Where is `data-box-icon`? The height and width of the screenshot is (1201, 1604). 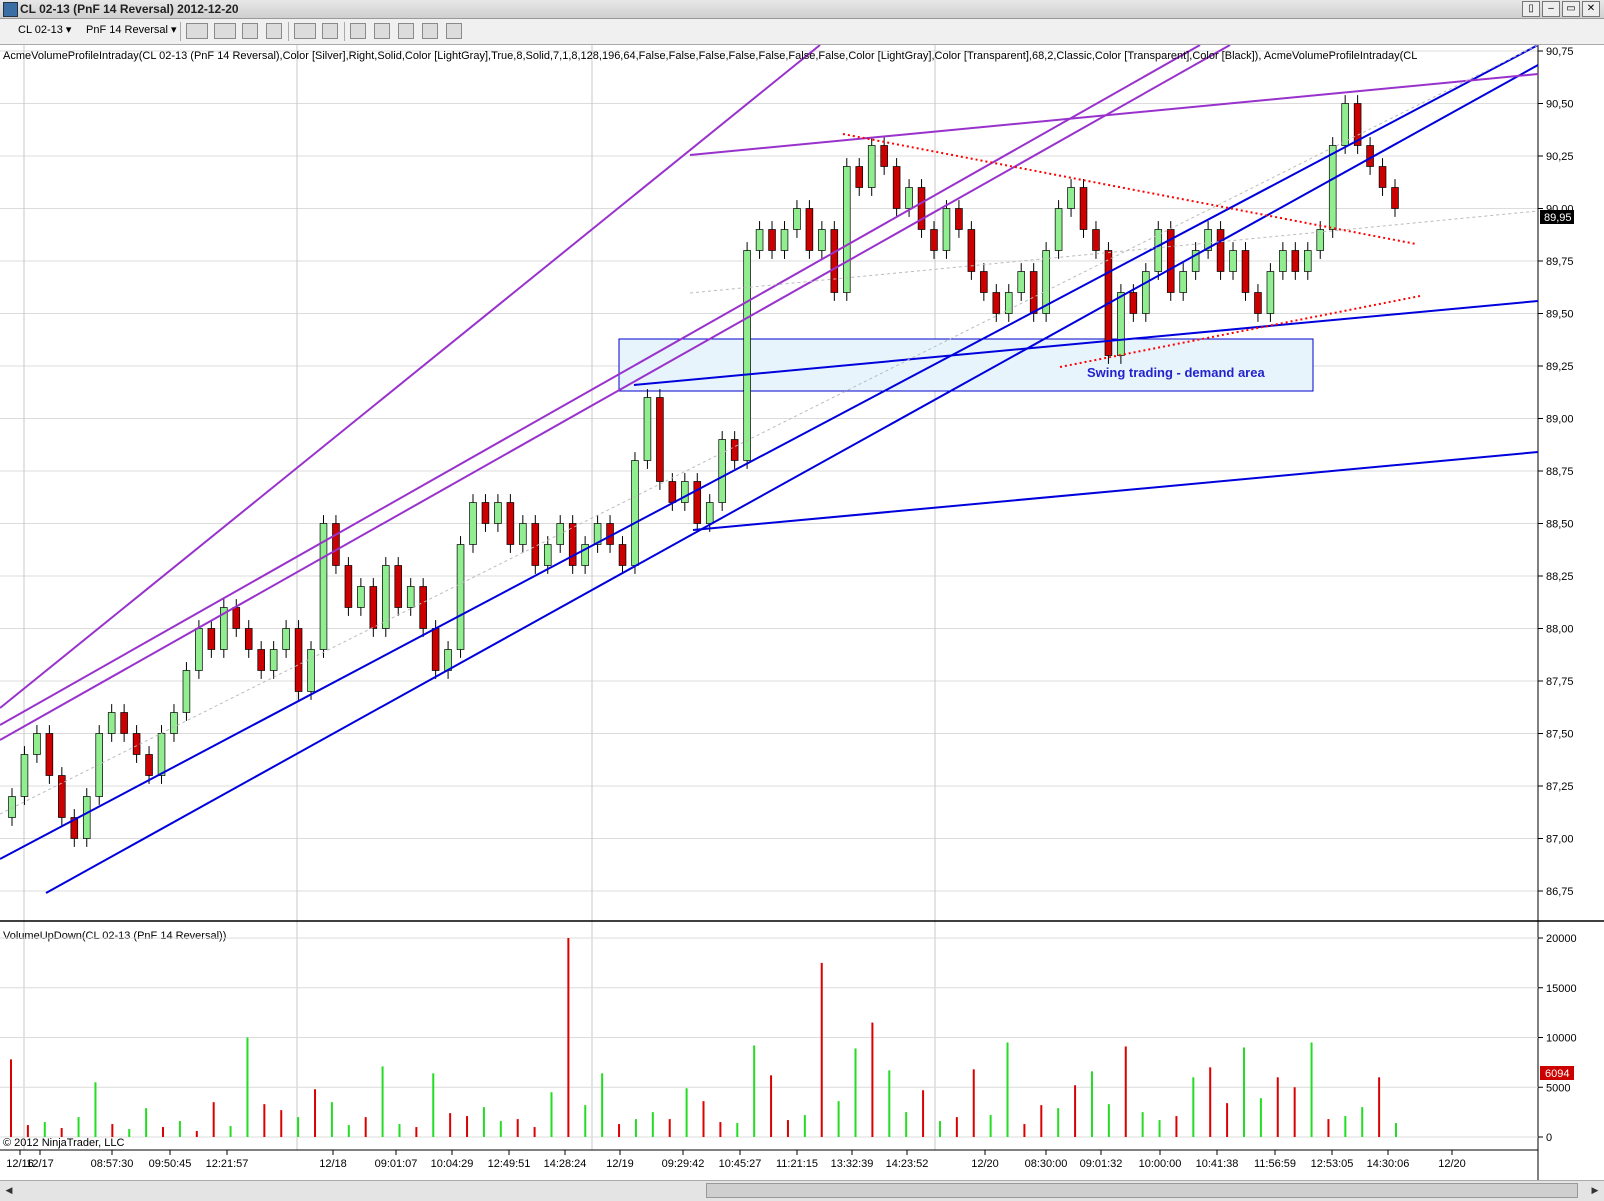 data-box-icon is located at coordinates (358, 31).